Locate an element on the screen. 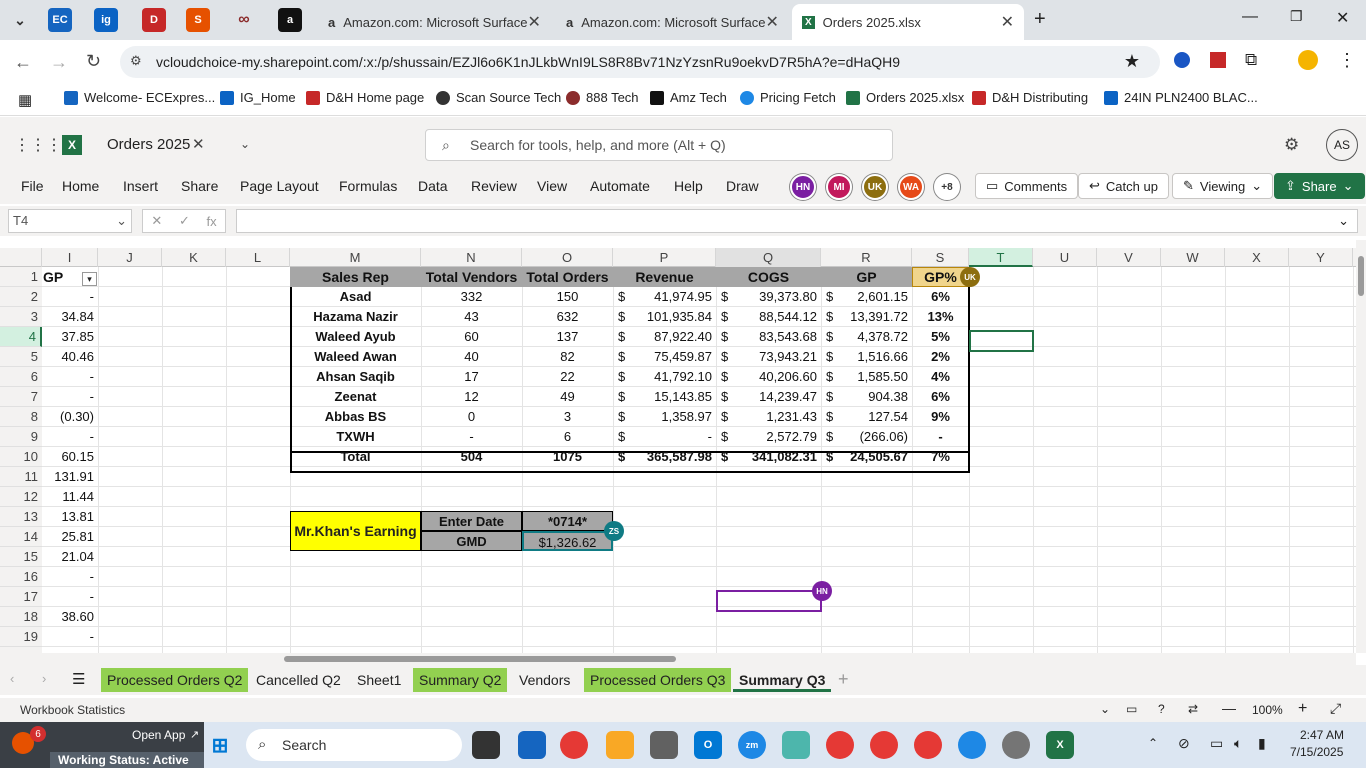  row-header: 3 is located at coordinates (21, 317).